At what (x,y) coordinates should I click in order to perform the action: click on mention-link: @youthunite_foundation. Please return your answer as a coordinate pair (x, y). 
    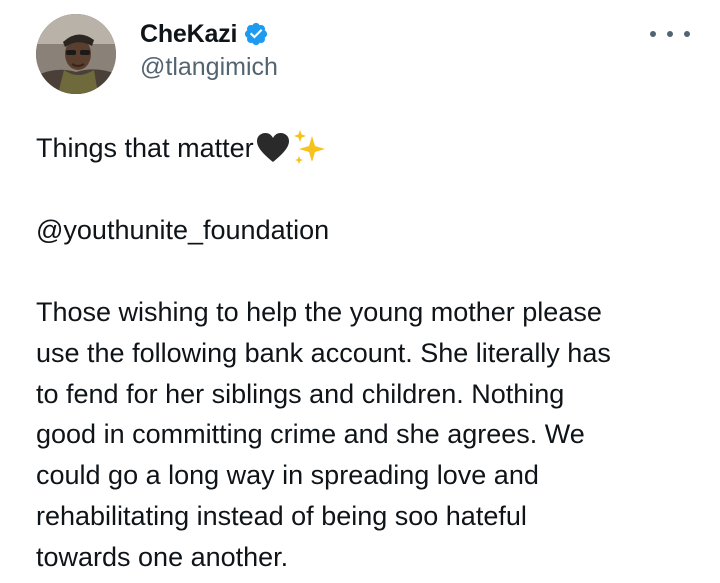
    Looking at the image, I should click on (182, 230).